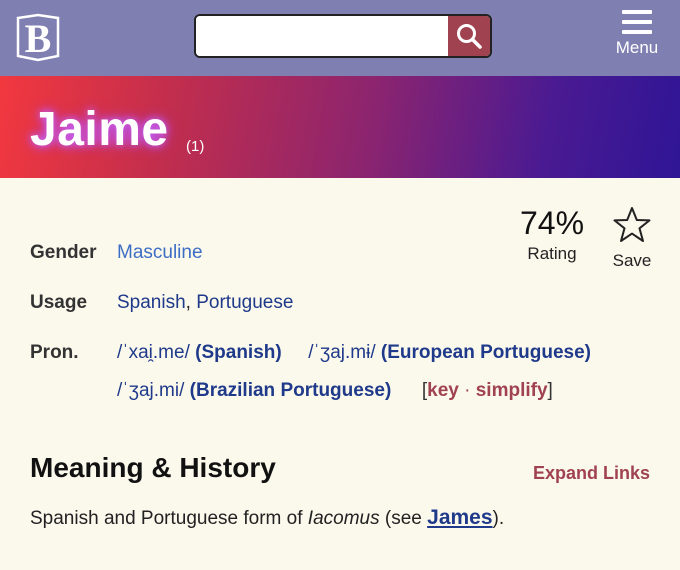 The width and height of the screenshot is (680, 570). I want to click on gender-label: Gender, so click(63, 252).